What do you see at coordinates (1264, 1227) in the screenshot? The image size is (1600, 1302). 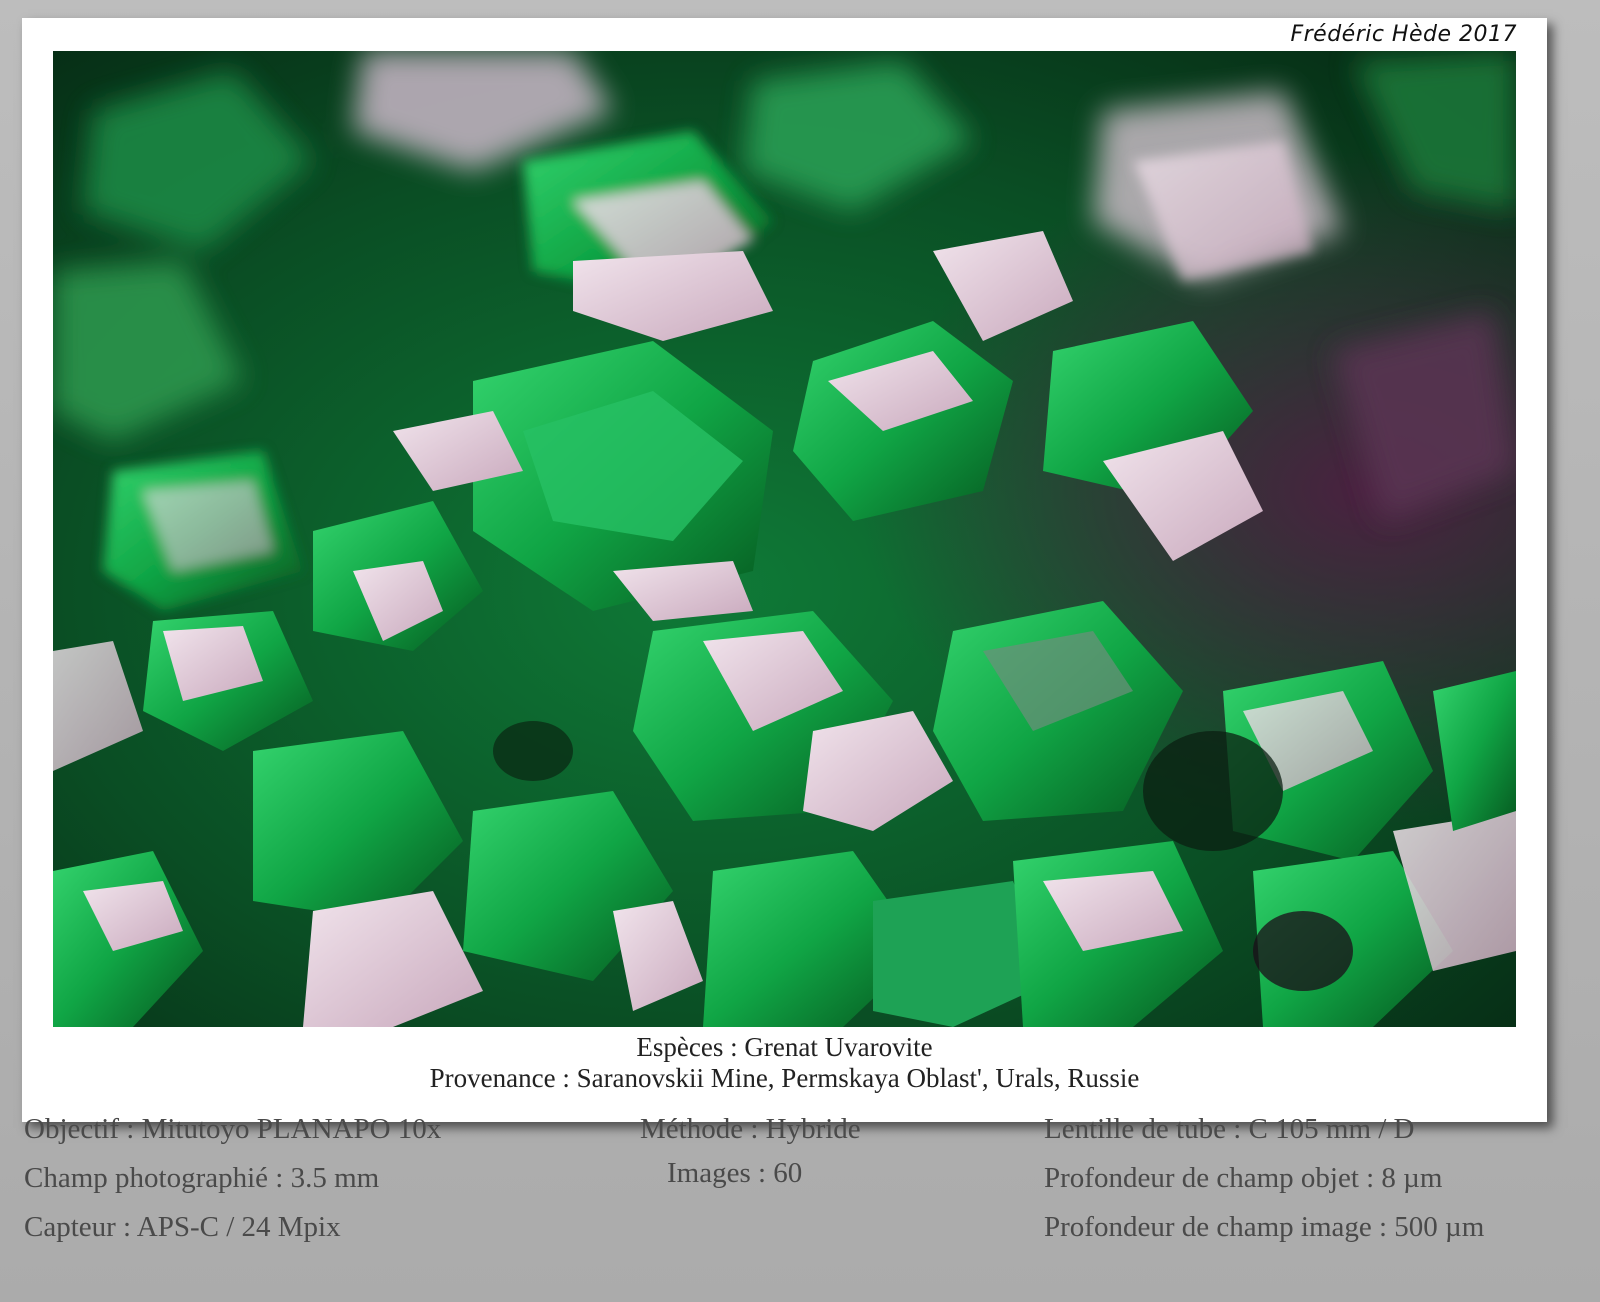 I see `spec-image-dof: Profondeur de champ image : 500 µm` at bounding box center [1264, 1227].